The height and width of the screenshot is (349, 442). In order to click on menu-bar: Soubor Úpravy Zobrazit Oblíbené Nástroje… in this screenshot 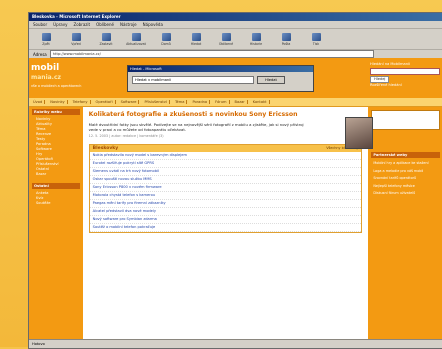, I will do `click(235, 25)`.